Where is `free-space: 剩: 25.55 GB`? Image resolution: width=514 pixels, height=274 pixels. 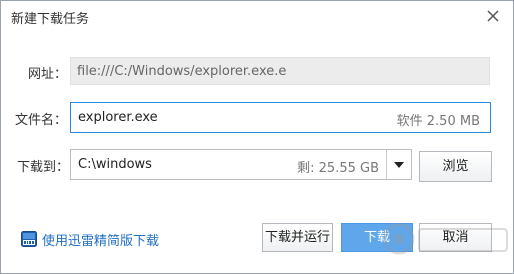 free-space: 剩: 25.55 GB is located at coordinates (338, 168).